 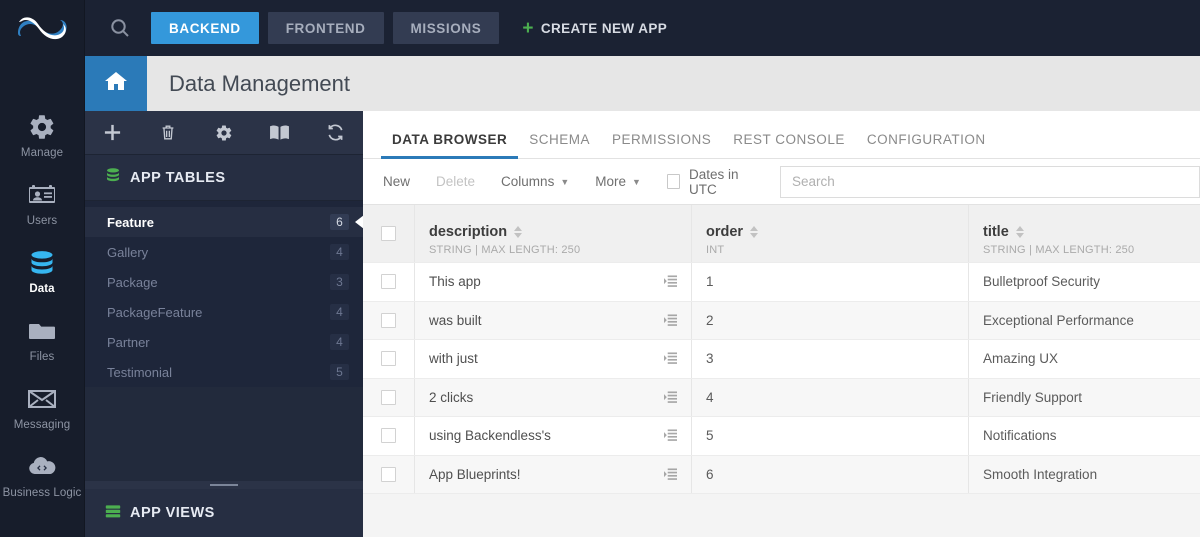 What do you see at coordinates (712, 182) in the screenshot?
I see `dates-in-utc-toggle: Dates in UTC` at bounding box center [712, 182].